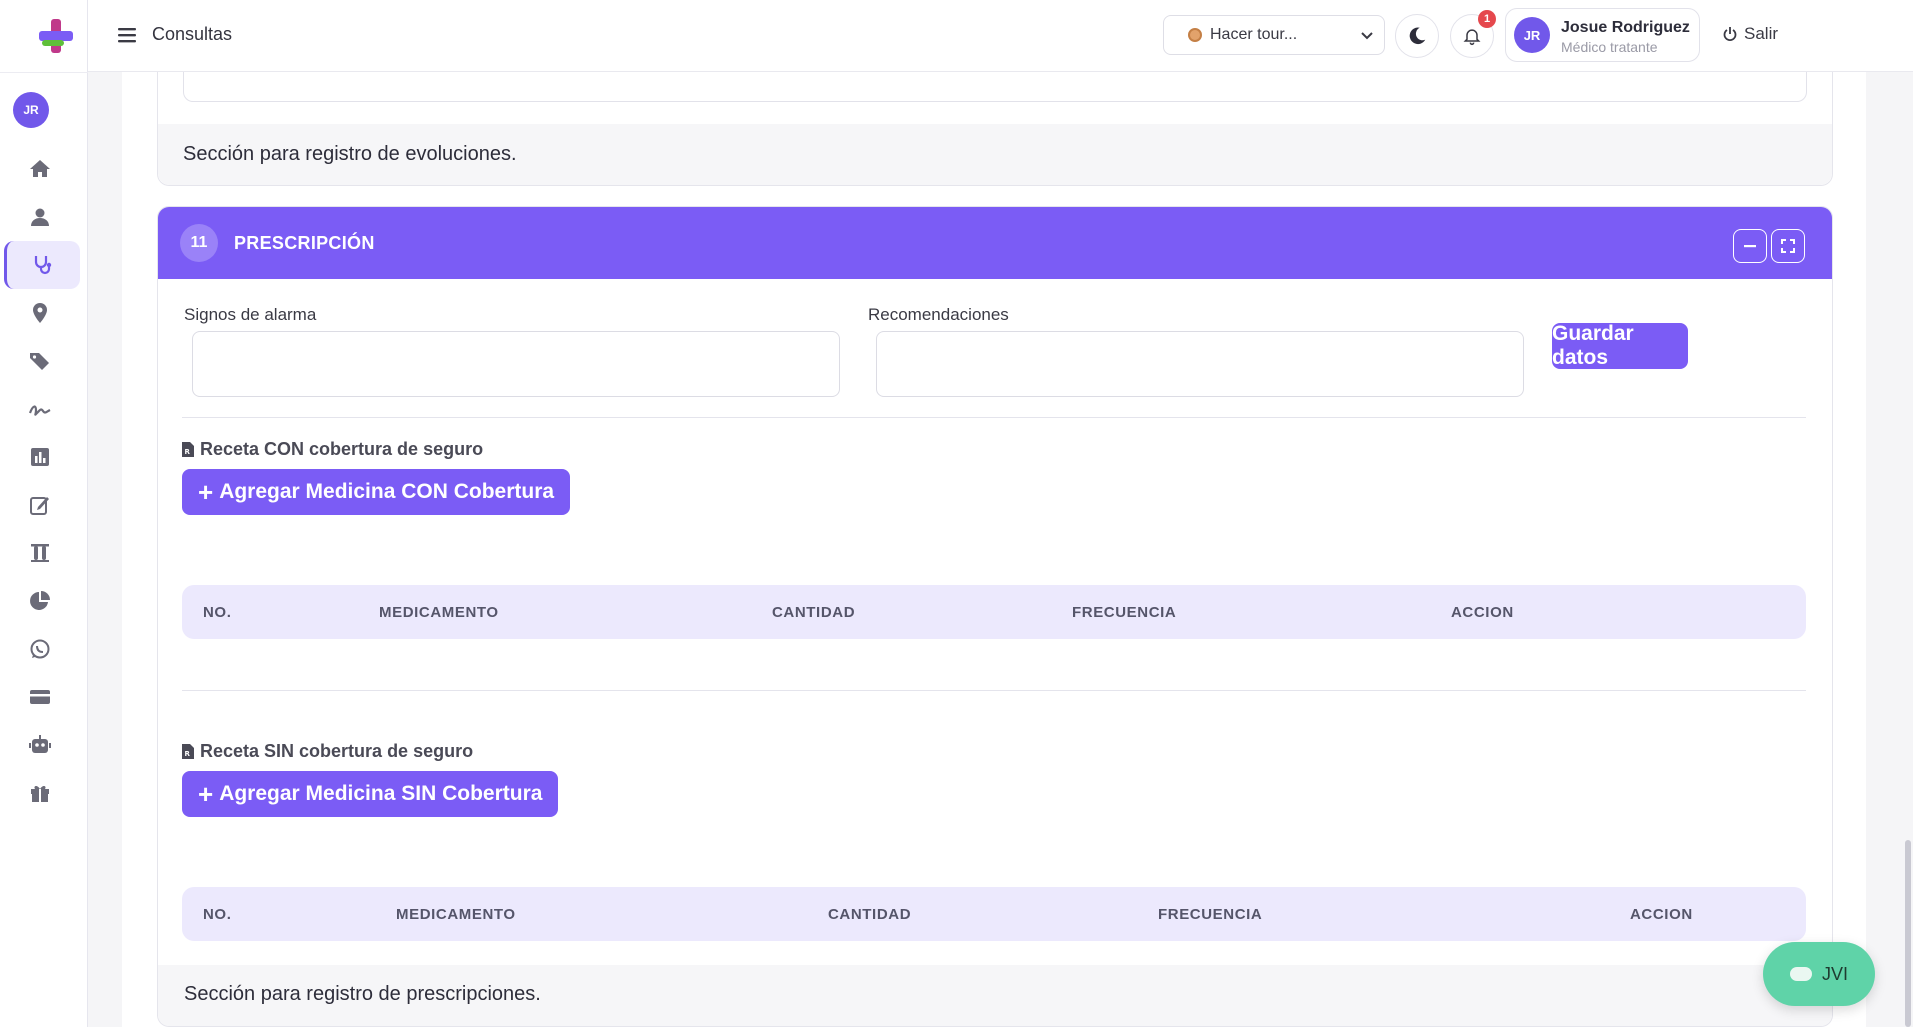 The image size is (1913, 1027). I want to click on save-button: Guardar datos, so click(1620, 345).